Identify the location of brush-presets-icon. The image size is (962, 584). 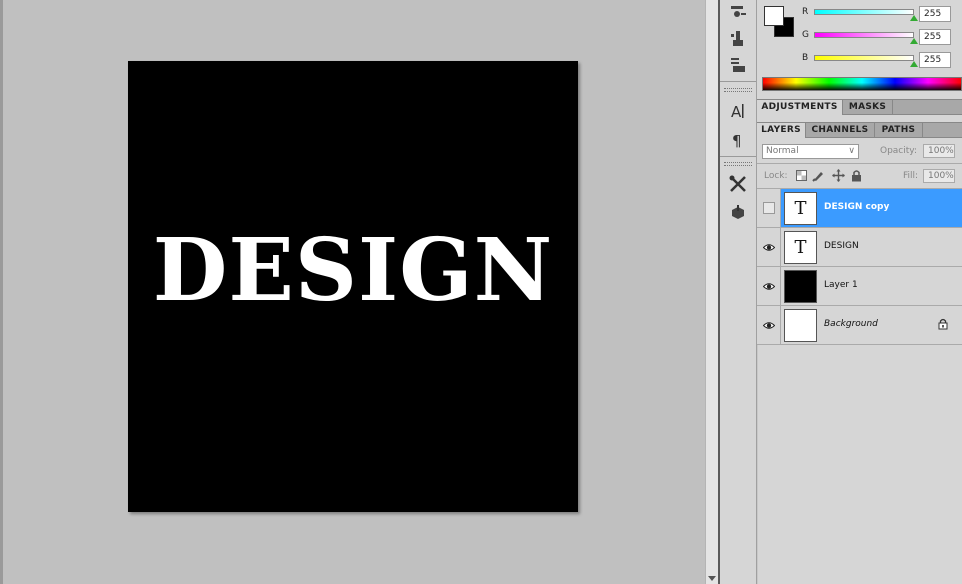
(738, 13).